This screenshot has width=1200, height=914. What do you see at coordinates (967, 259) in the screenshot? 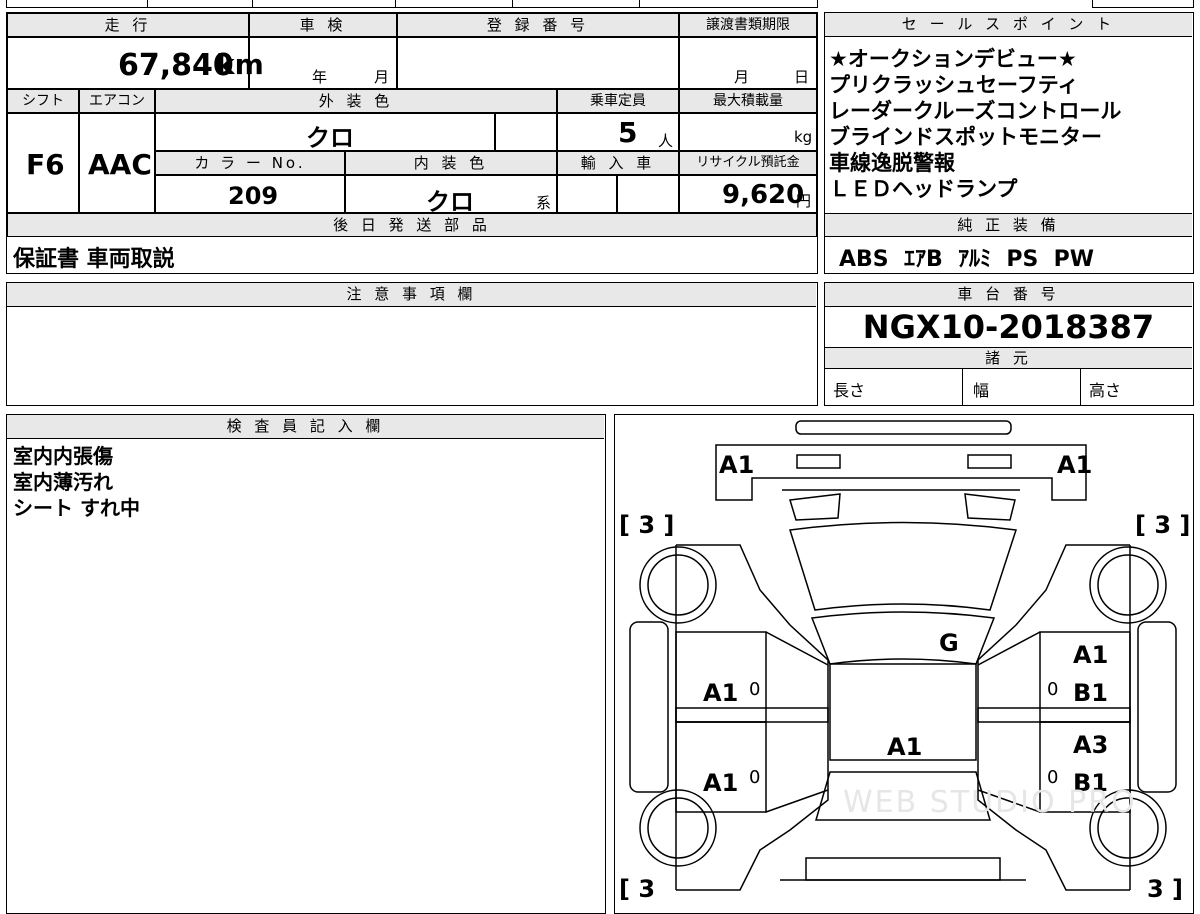
I see `equipment-value: ABS ｴｱB ｱﾙﾐ PS PW` at bounding box center [967, 259].